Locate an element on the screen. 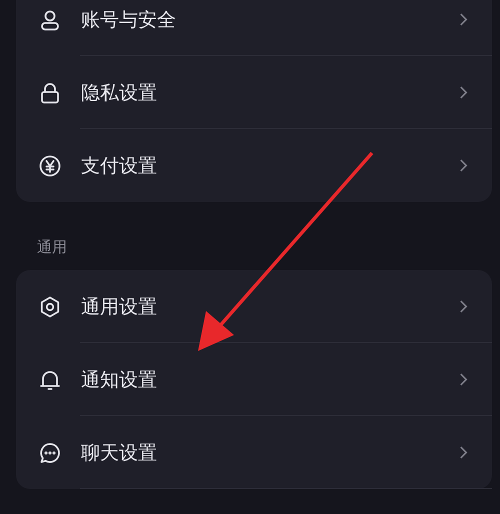 The width and height of the screenshot is (500, 514). menu-item: 支付设置 is located at coordinates (270, 165).